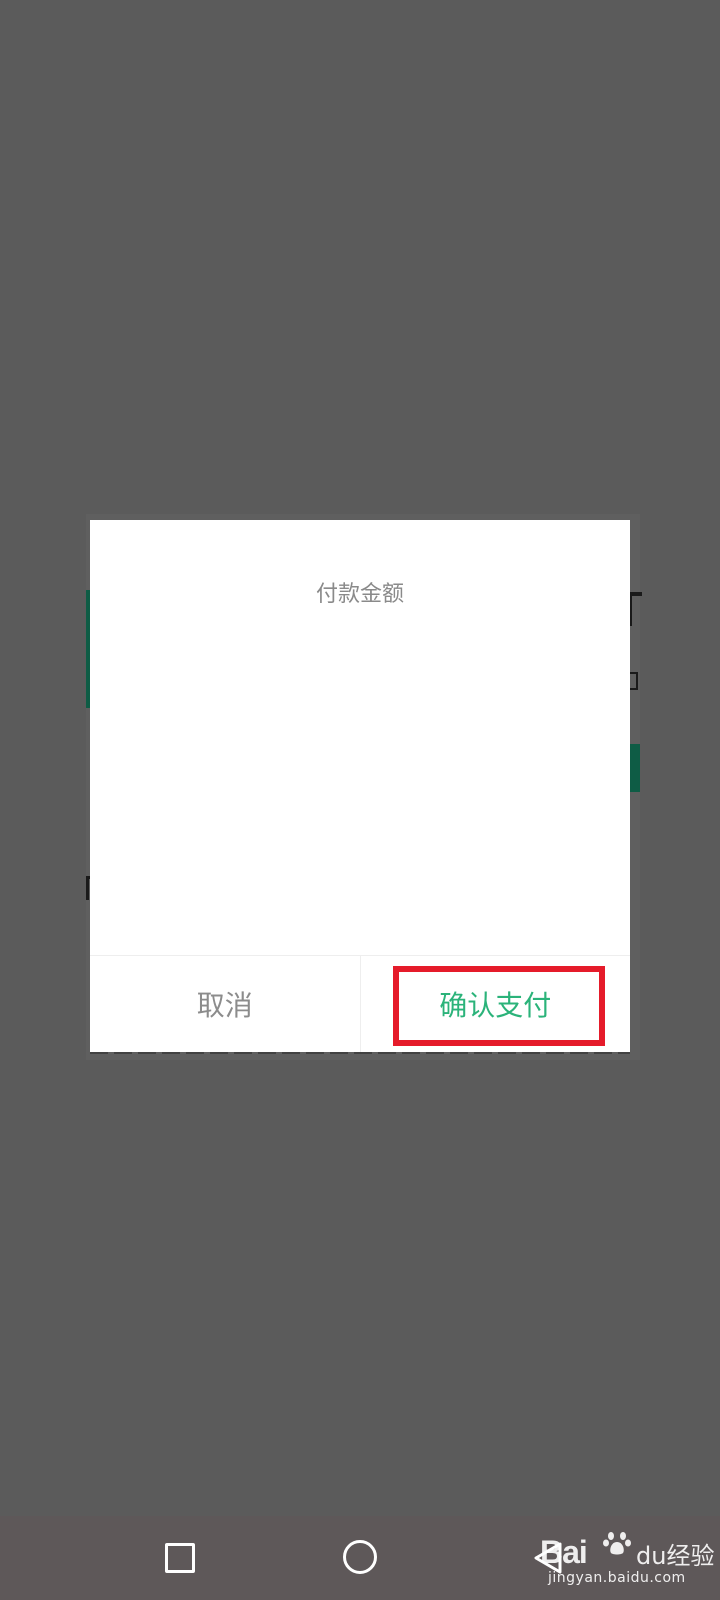  I want to click on confirm-payment-button: 确认支付, so click(496, 1004).